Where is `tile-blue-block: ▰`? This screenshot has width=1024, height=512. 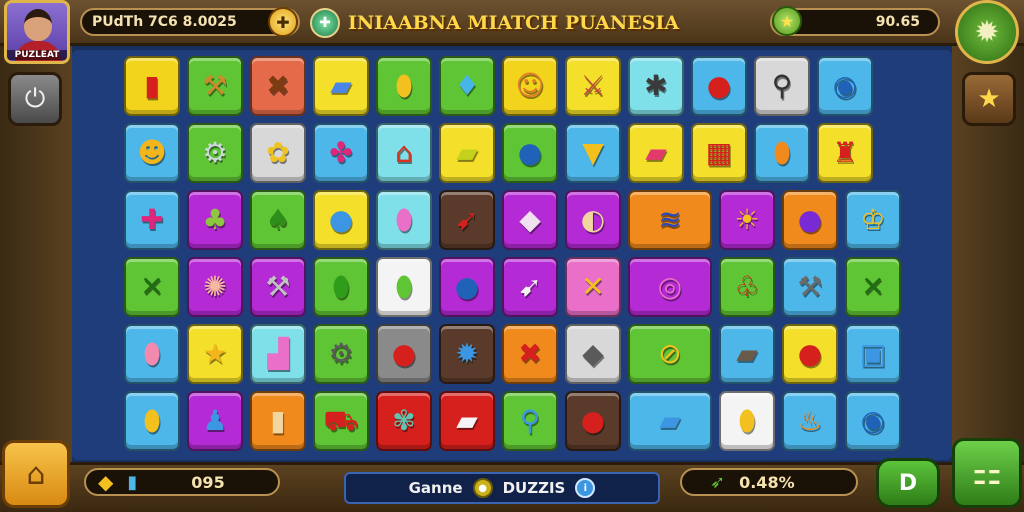
tile-blue-block: ▰ is located at coordinates (670, 421).